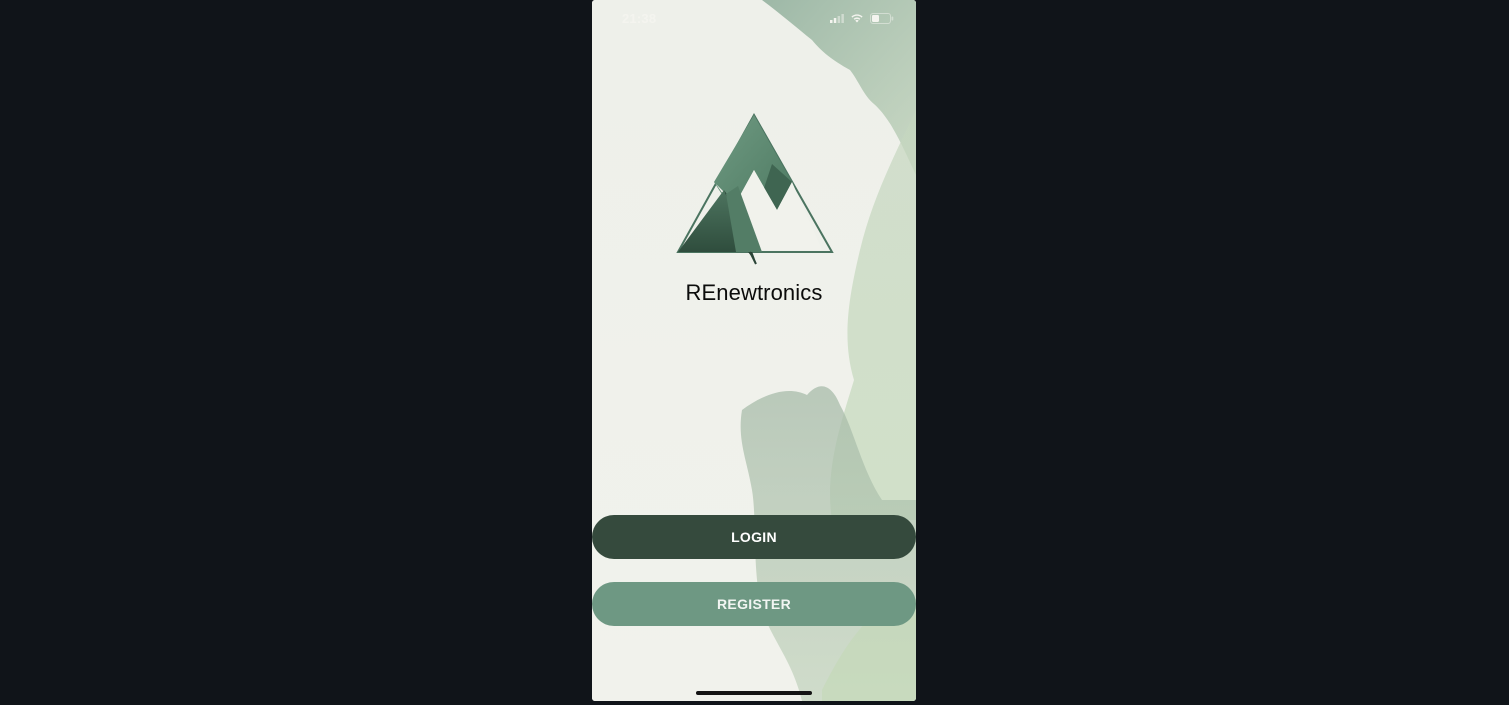 The image size is (1509, 705). Describe the element at coordinates (857, 18) in the screenshot. I see `wifi-icon` at that location.